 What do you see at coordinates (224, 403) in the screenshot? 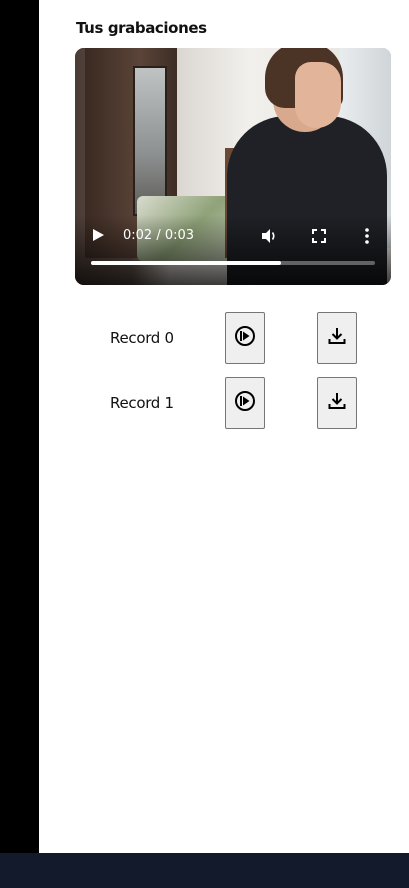
I see `recording-row: Record 1` at bounding box center [224, 403].